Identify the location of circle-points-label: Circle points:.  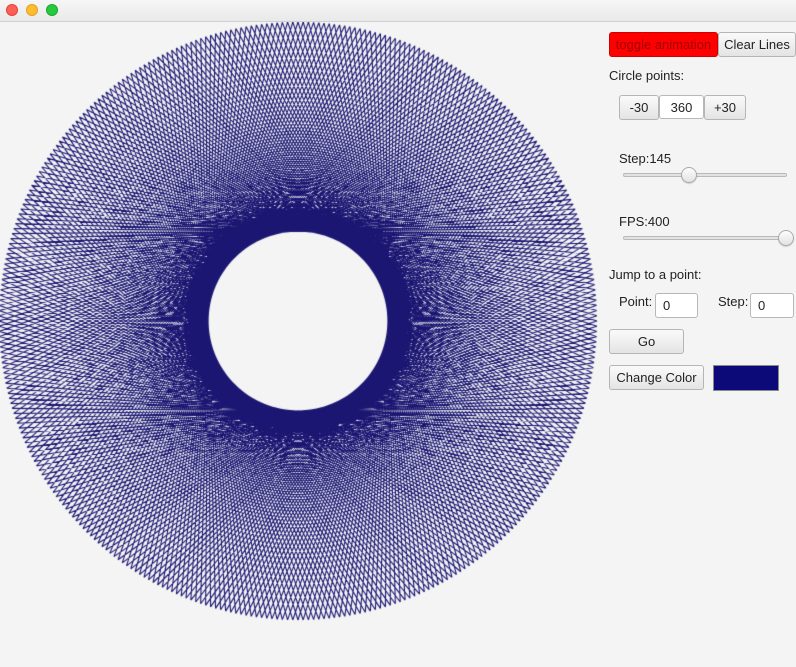
(647, 75).